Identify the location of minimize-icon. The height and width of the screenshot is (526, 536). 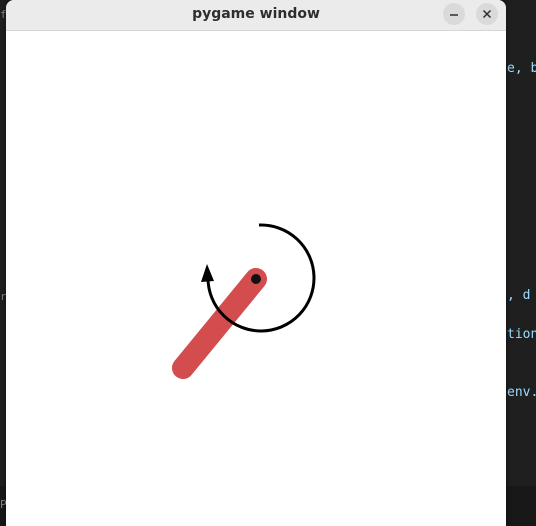
(454, 15).